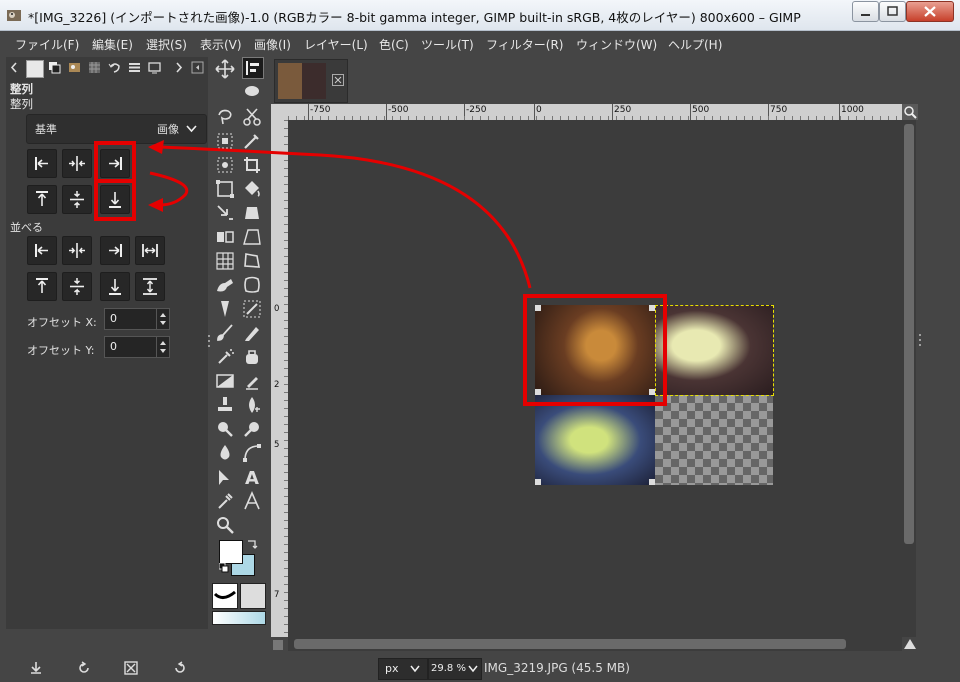  Describe the element at coordinates (279, 112) in the screenshot. I see `quick-mask-corner` at that location.